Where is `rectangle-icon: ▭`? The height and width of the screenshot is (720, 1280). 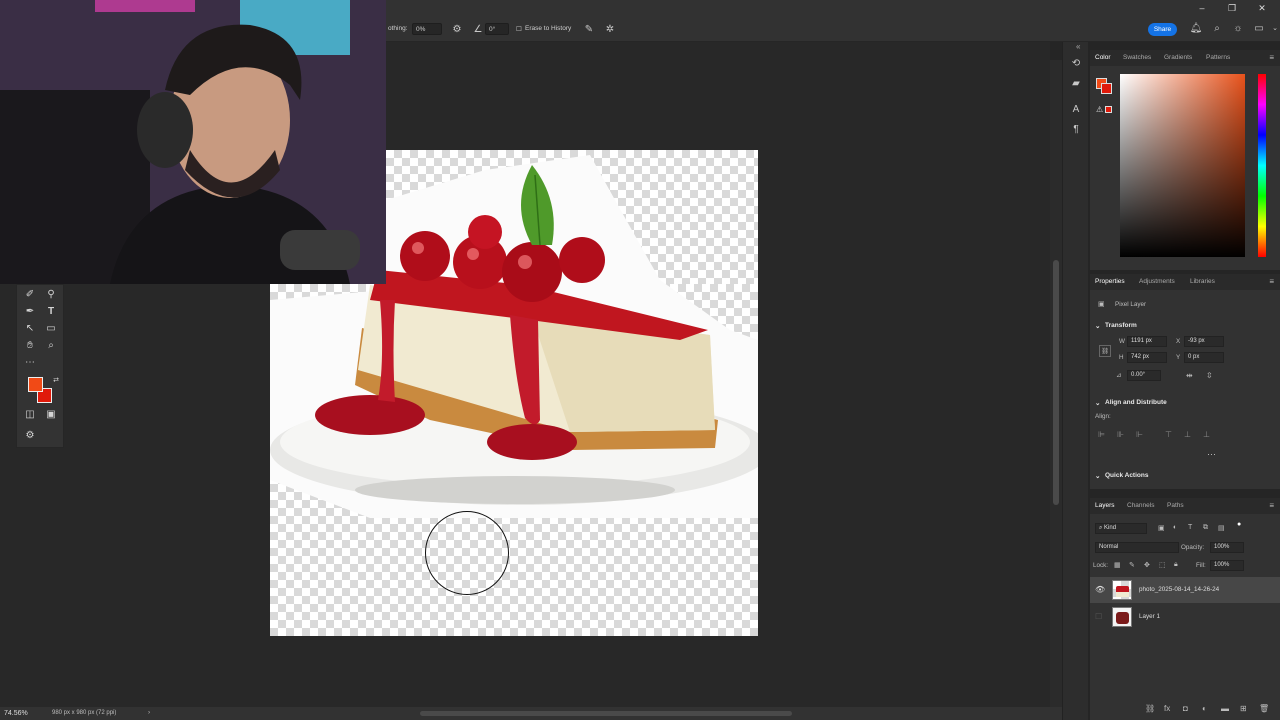
rectangle-icon: ▭ is located at coordinates (51, 329).